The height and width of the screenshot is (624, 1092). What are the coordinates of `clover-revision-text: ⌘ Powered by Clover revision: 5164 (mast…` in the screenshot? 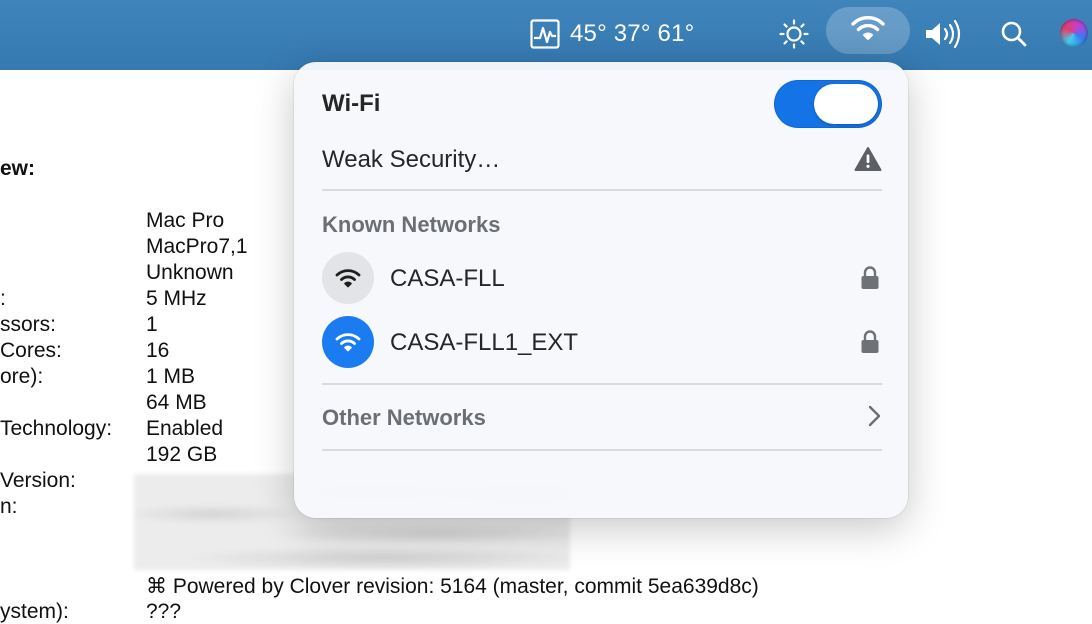 It's located at (452, 586).